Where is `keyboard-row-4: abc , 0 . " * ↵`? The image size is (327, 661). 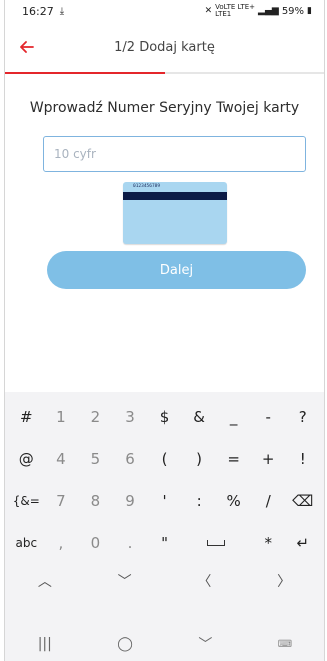
keyboard-row-4: abc , 0 . " * ↵ is located at coordinates (165, 544).